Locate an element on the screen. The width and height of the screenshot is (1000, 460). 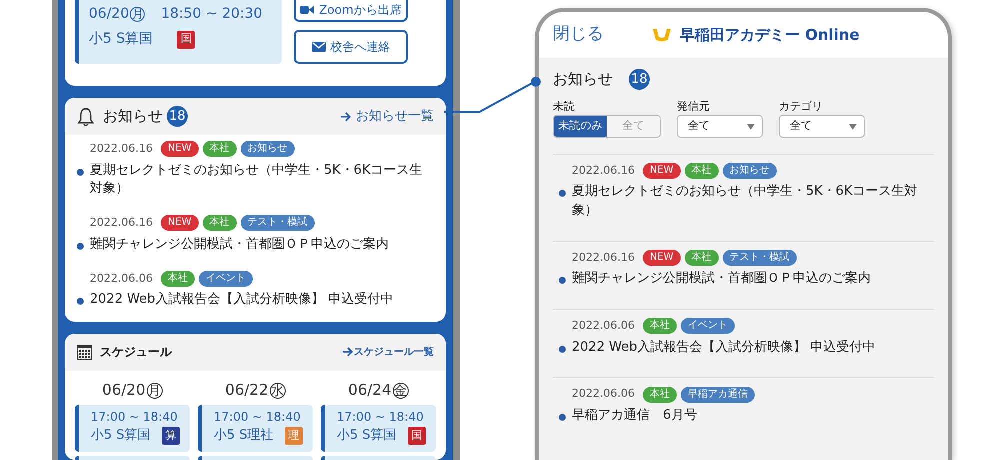
lesson-cell: 17:00 ~ 18:40 小5 S算国 国 is located at coordinates (378, 428).